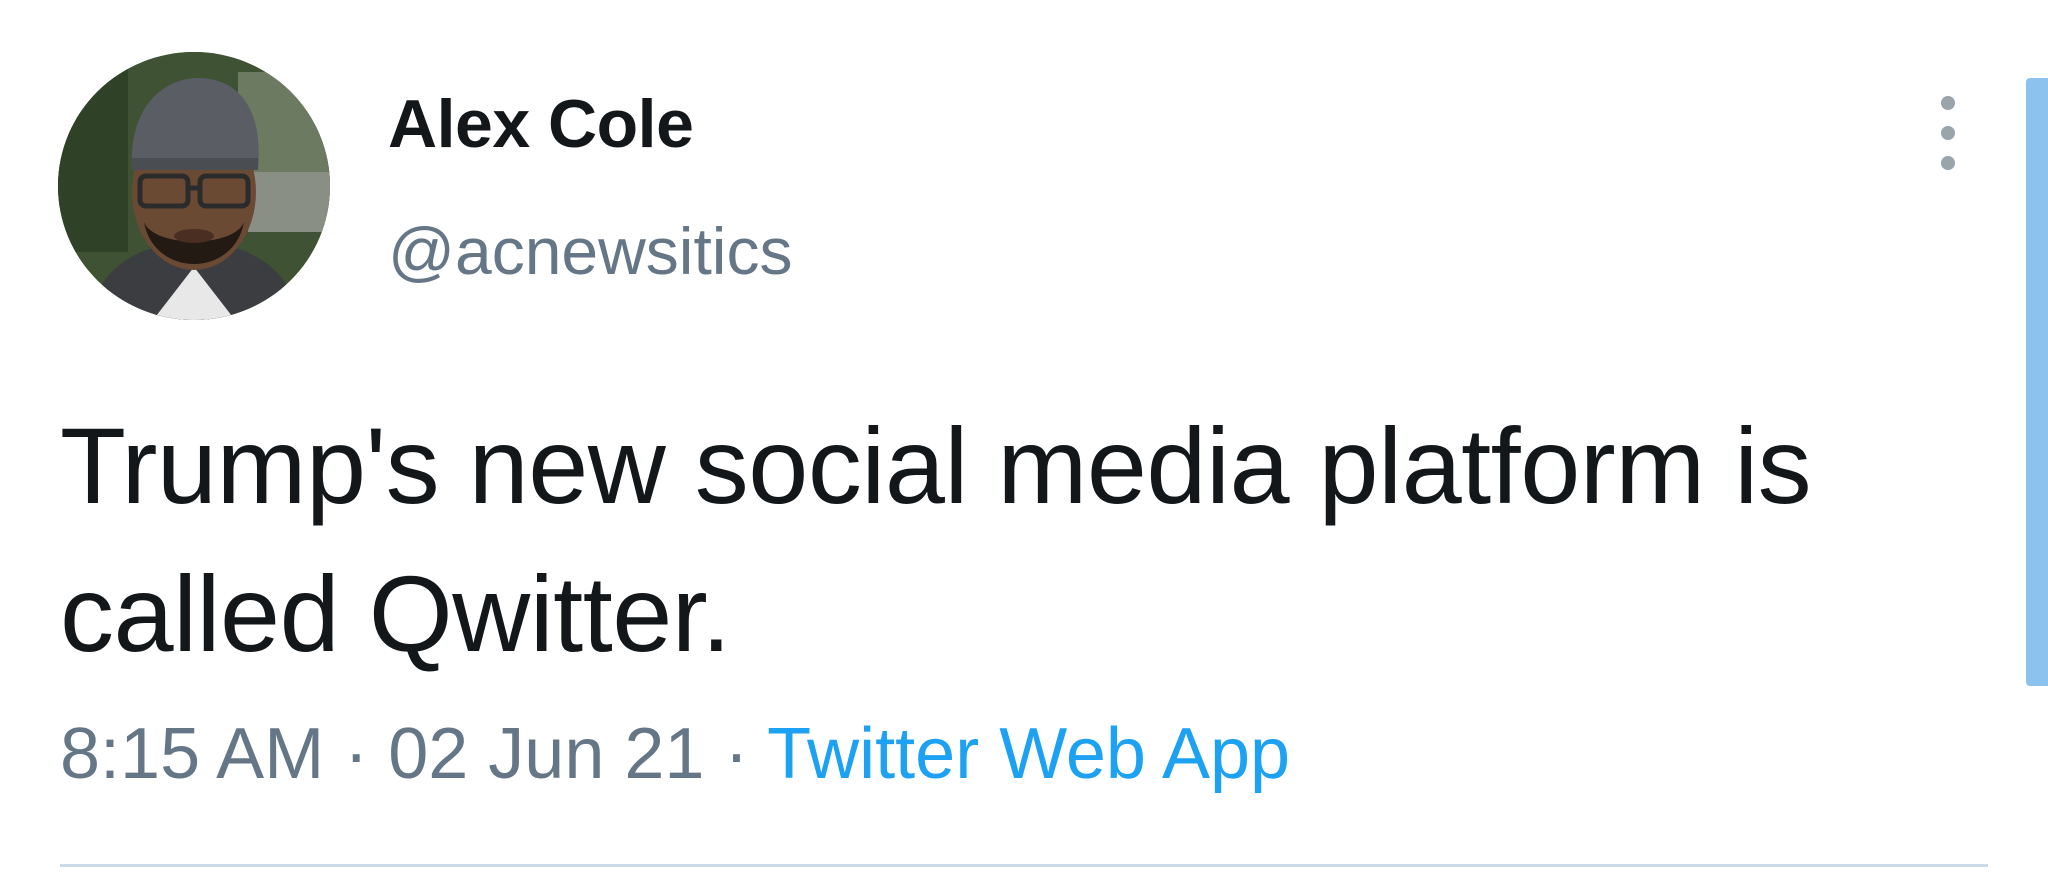 The image size is (2048, 876). I want to click on avatar, so click(194, 186).